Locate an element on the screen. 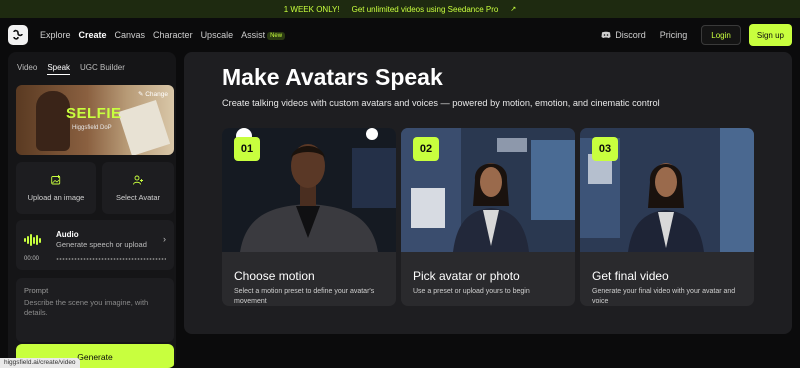 This screenshot has width=800, height=368. audio-title: Audio is located at coordinates (67, 234).